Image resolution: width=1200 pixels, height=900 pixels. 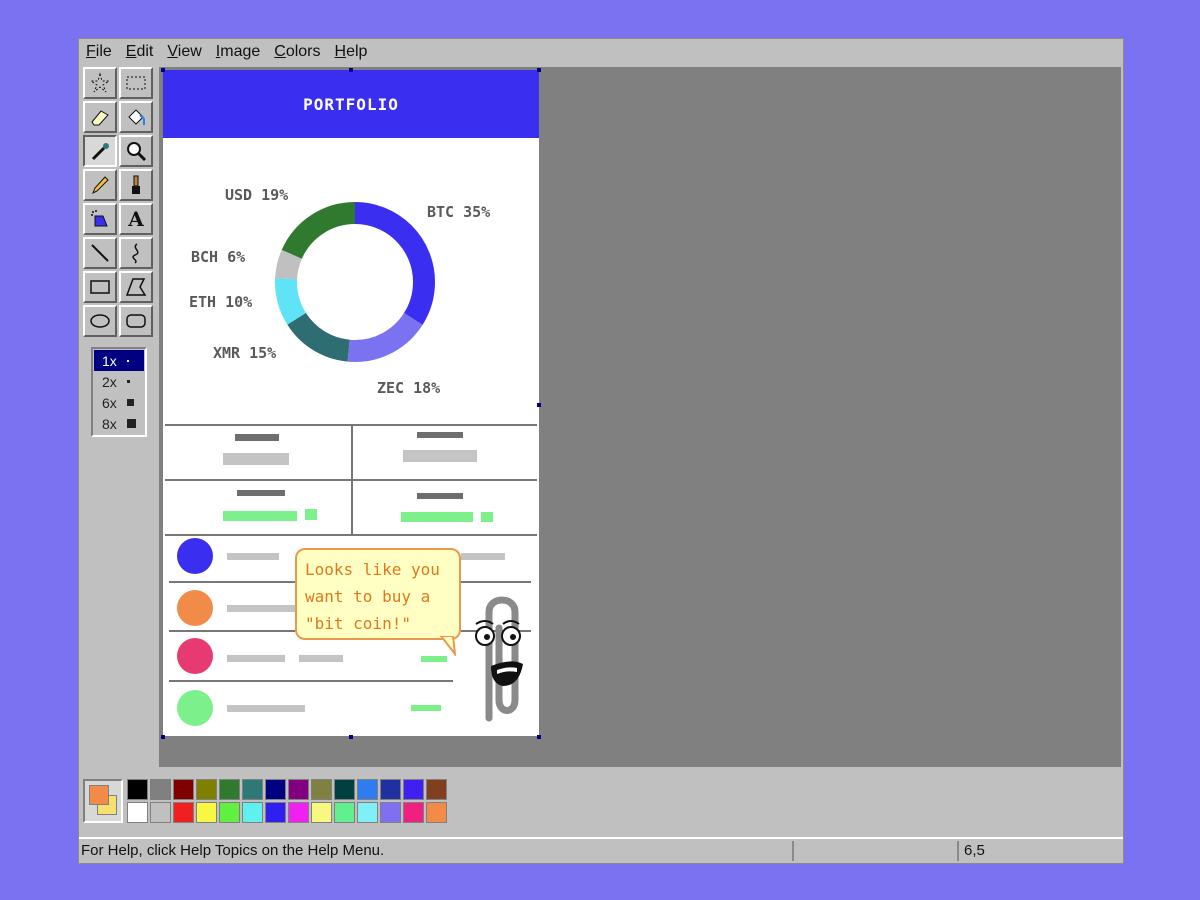 I want to click on menu-image: Image, so click(x=238, y=52).